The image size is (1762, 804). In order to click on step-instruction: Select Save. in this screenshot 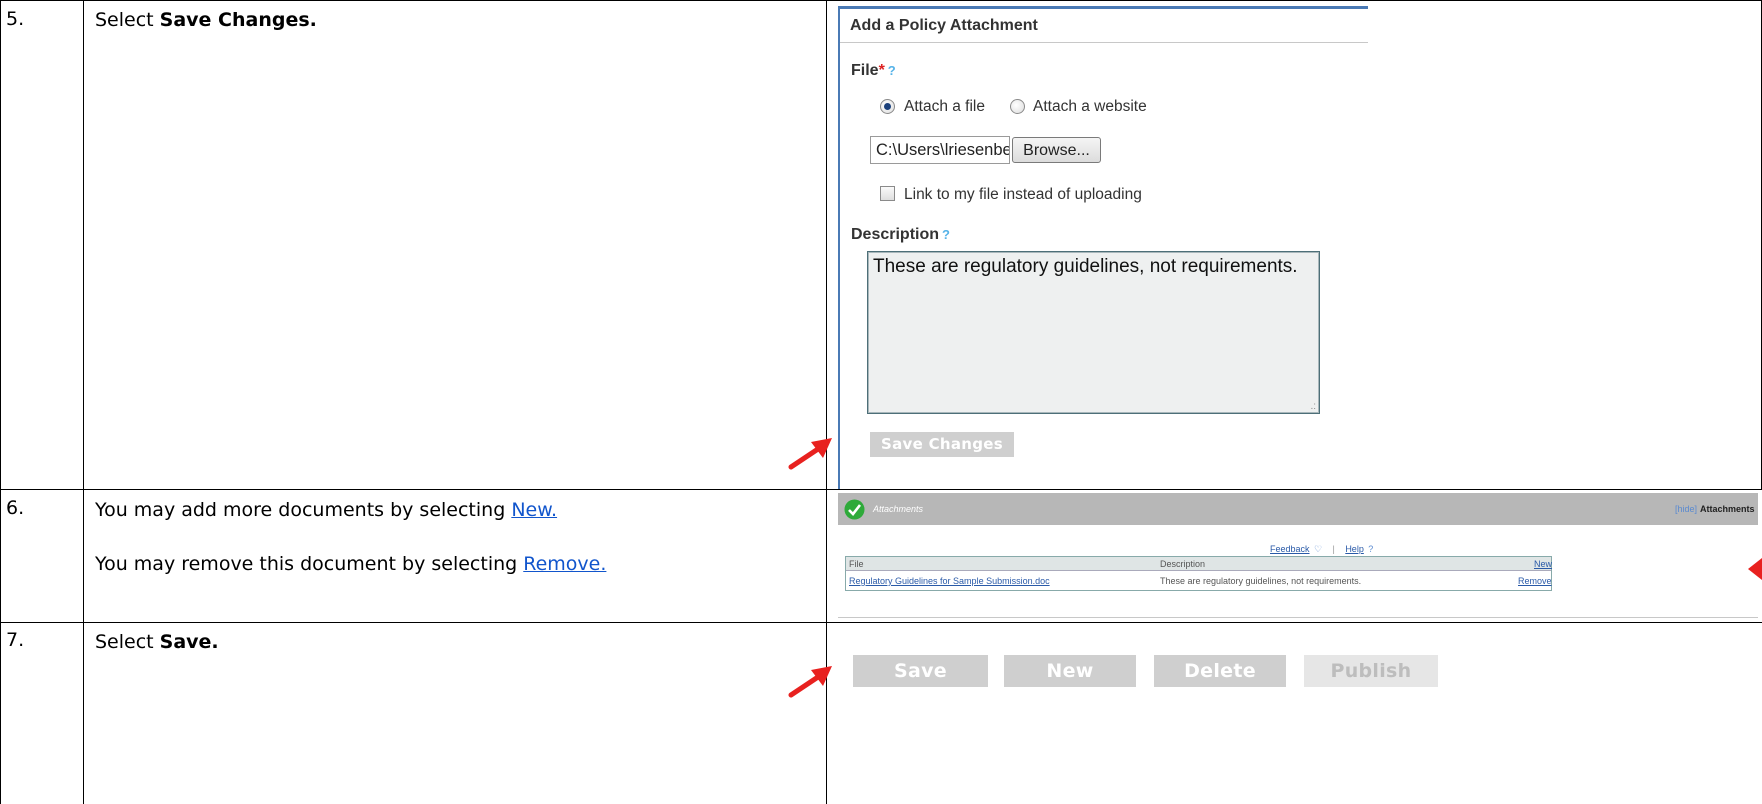, I will do `click(157, 642)`.